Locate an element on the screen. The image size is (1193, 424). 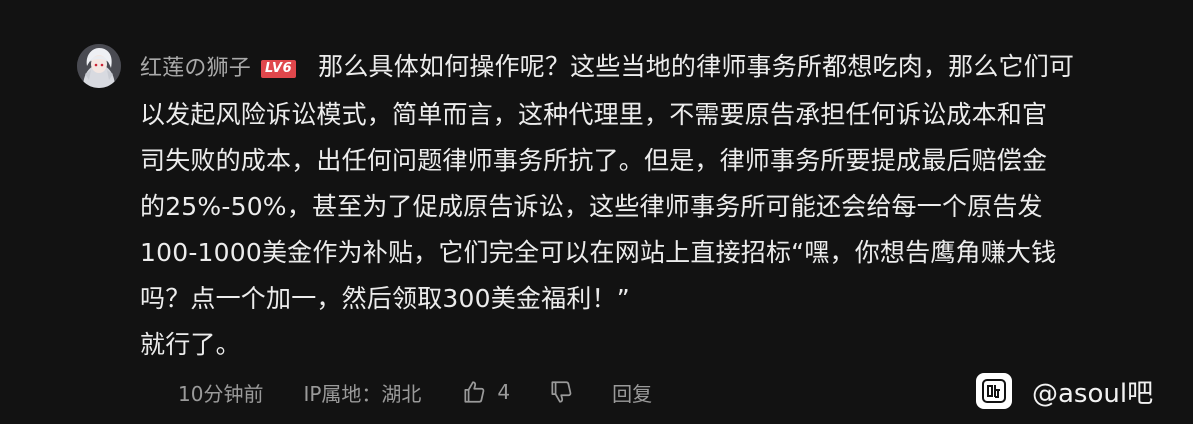
comment-line: 100-1000美金作为补贴，它们完全可以在网站上直接招标“嘿，你想告鹰角赚大钱 is located at coordinates (598, 252).